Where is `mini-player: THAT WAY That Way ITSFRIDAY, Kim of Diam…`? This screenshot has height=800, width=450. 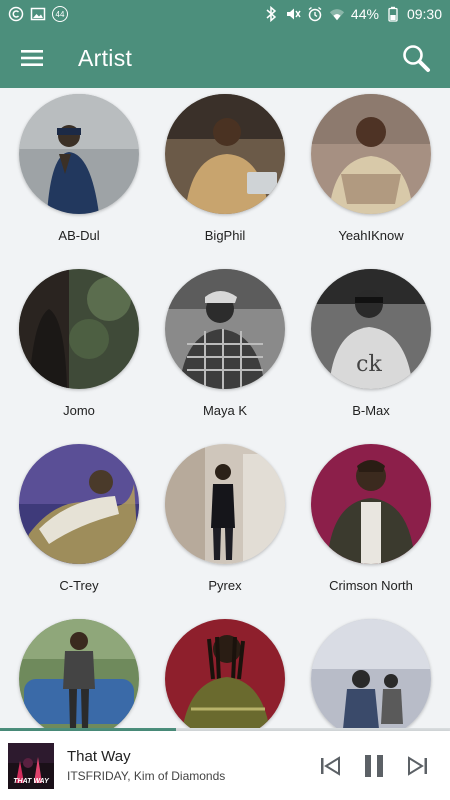 mini-player: THAT WAY That Way ITSFRIDAY, Kim of Diam… is located at coordinates (225, 765).